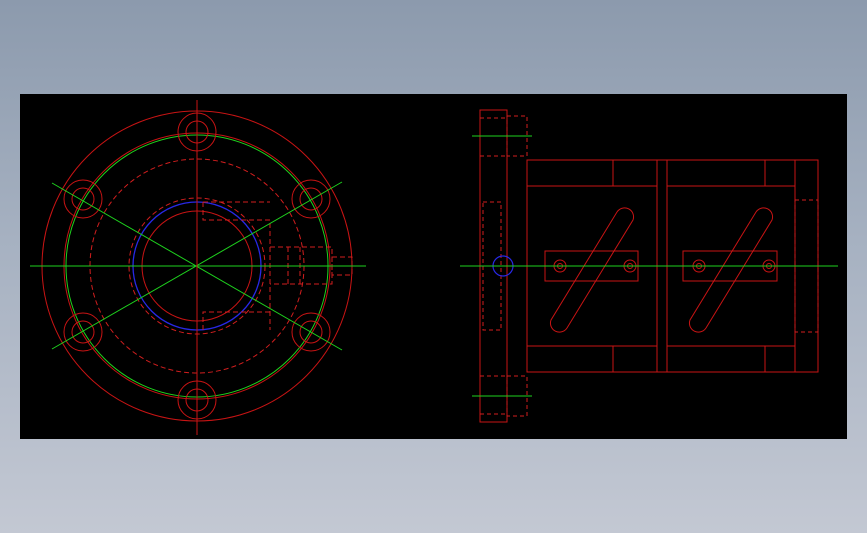 This screenshot has height=533, width=867. What do you see at coordinates (83, 199) in the screenshot?
I see `bolt-hole-upper-left` at bounding box center [83, 199].